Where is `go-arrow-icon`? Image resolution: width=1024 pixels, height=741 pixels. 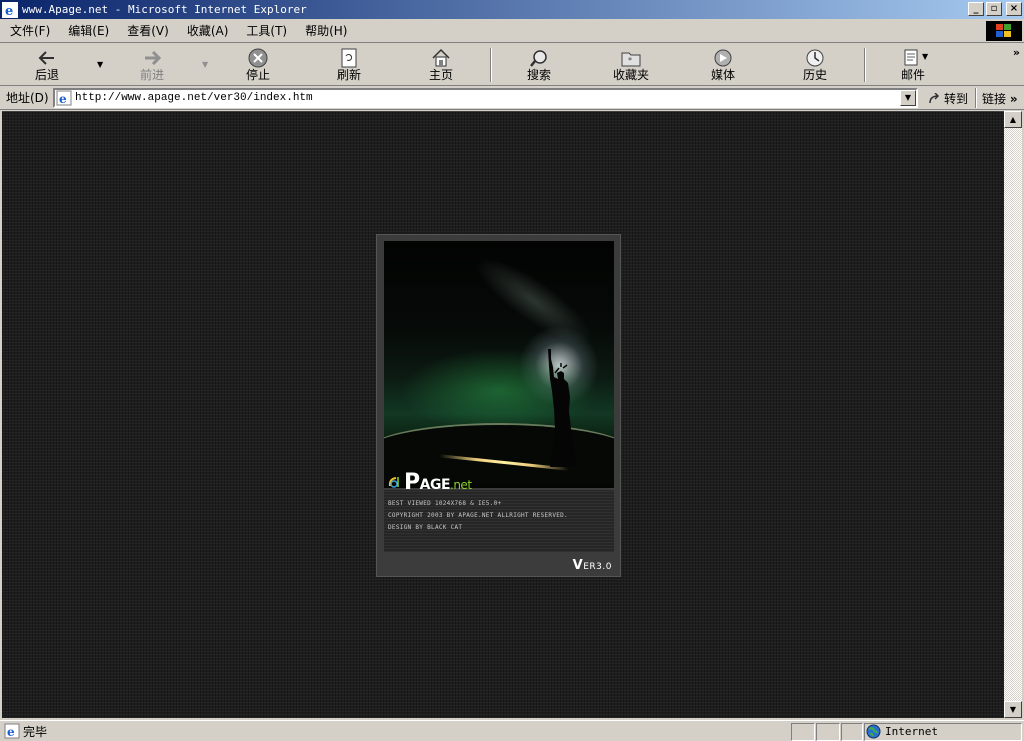 go-arrow-icon is located at coordinates (934, 97).